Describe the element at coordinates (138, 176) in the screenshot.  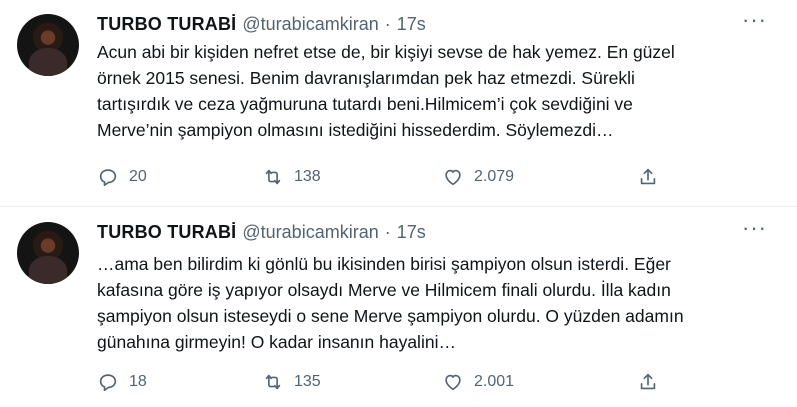
I see `reply-count: 20` at that location.